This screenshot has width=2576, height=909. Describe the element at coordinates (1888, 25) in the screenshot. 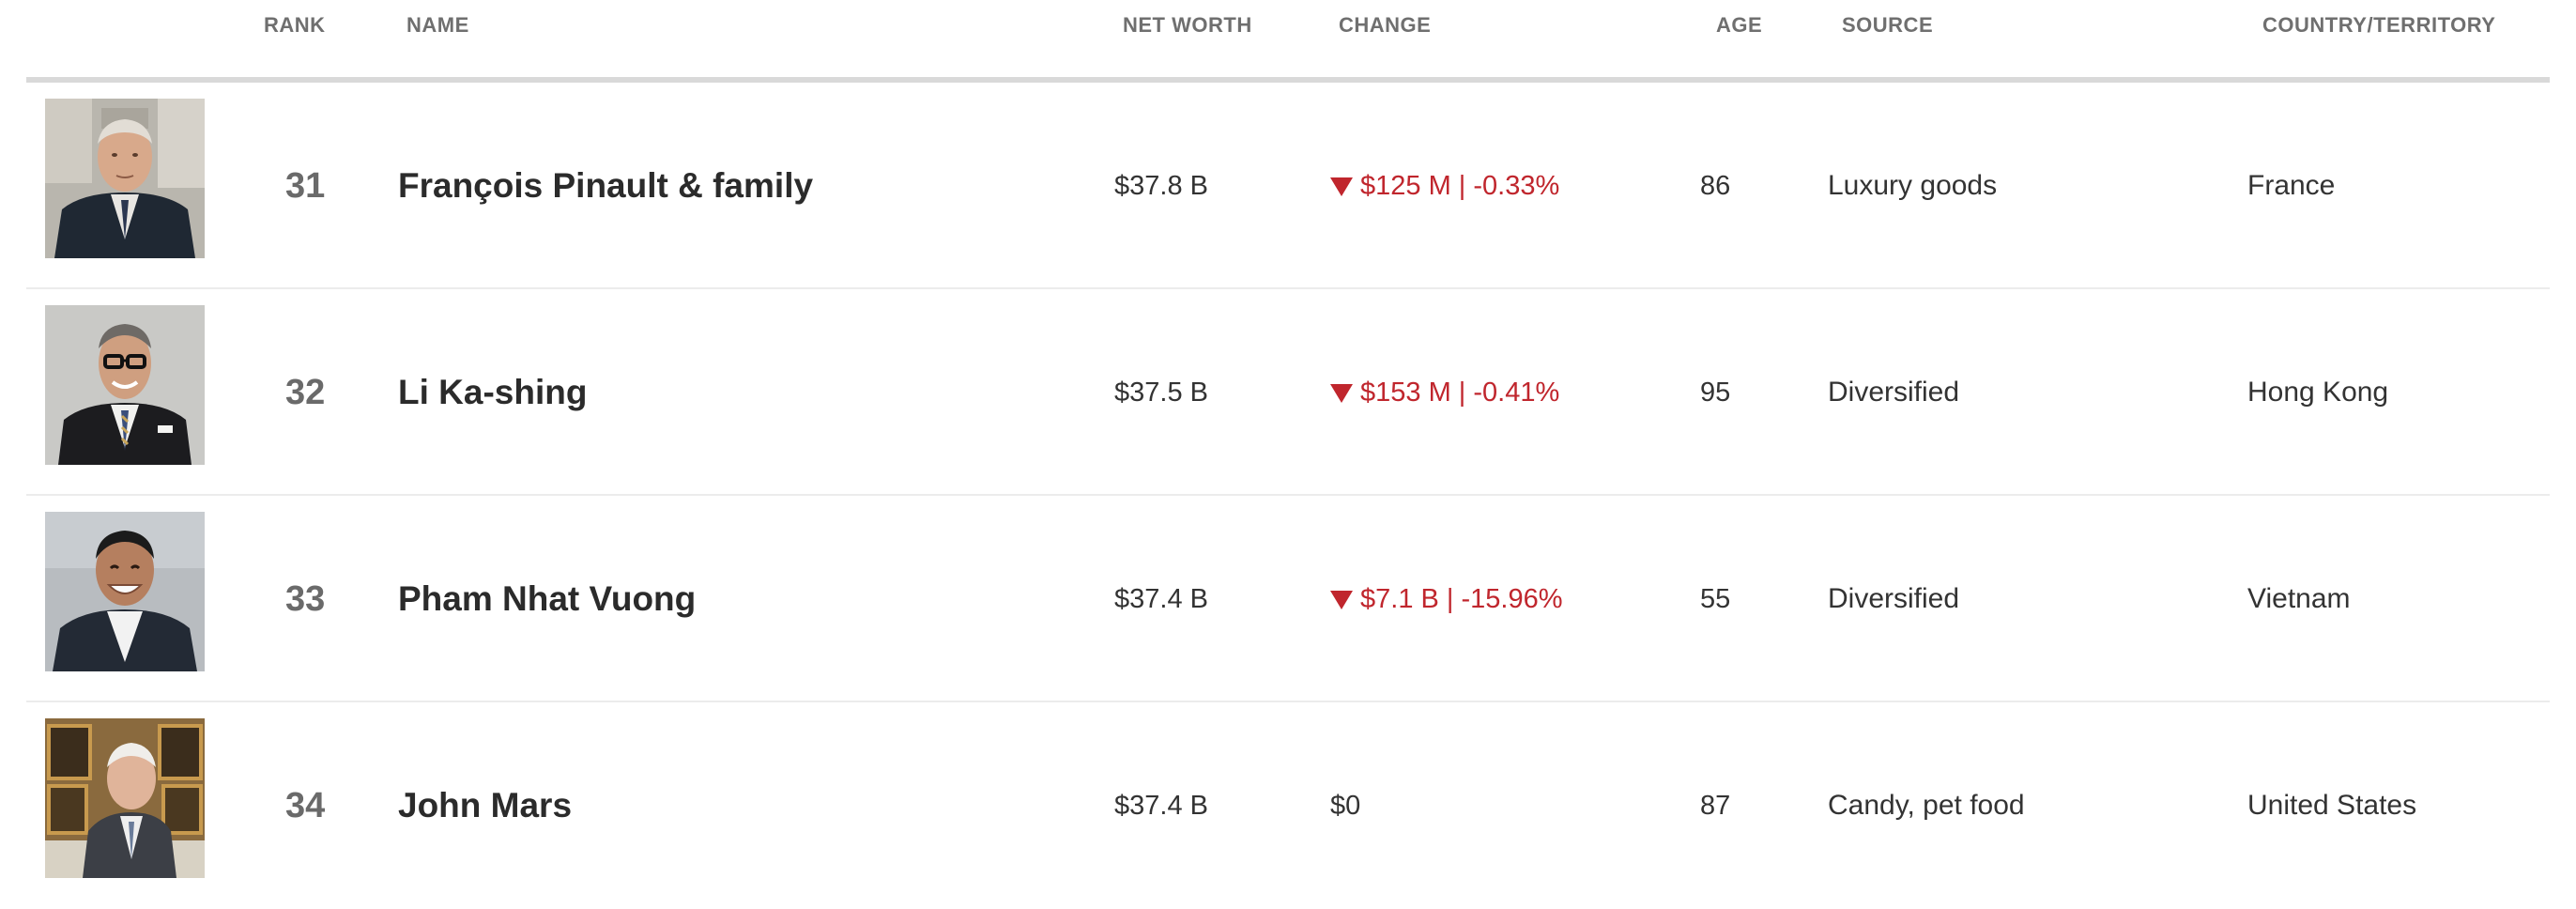

I see `column-header-source: SOURCE` at that location.